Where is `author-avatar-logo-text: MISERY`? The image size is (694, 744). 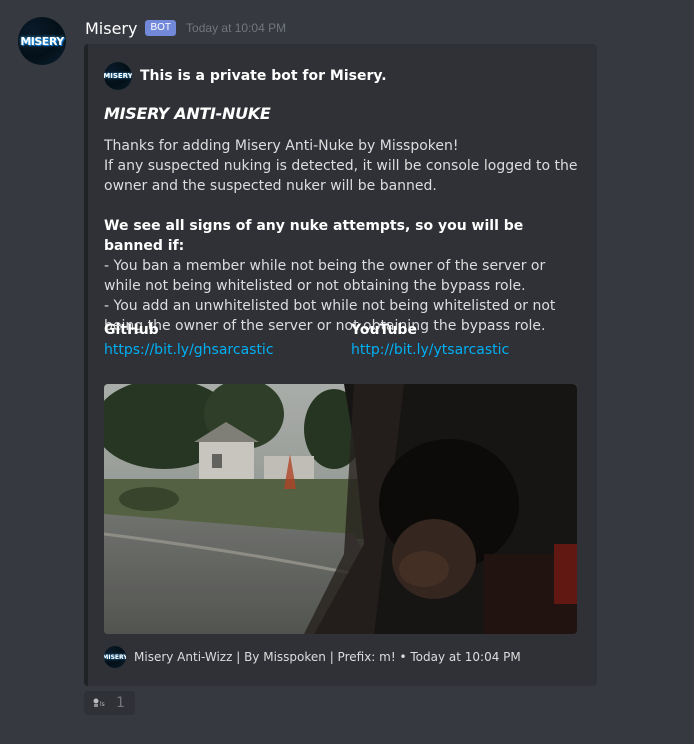 author-avatar-logo-text: MISERY is located at coordinates (118, 76).